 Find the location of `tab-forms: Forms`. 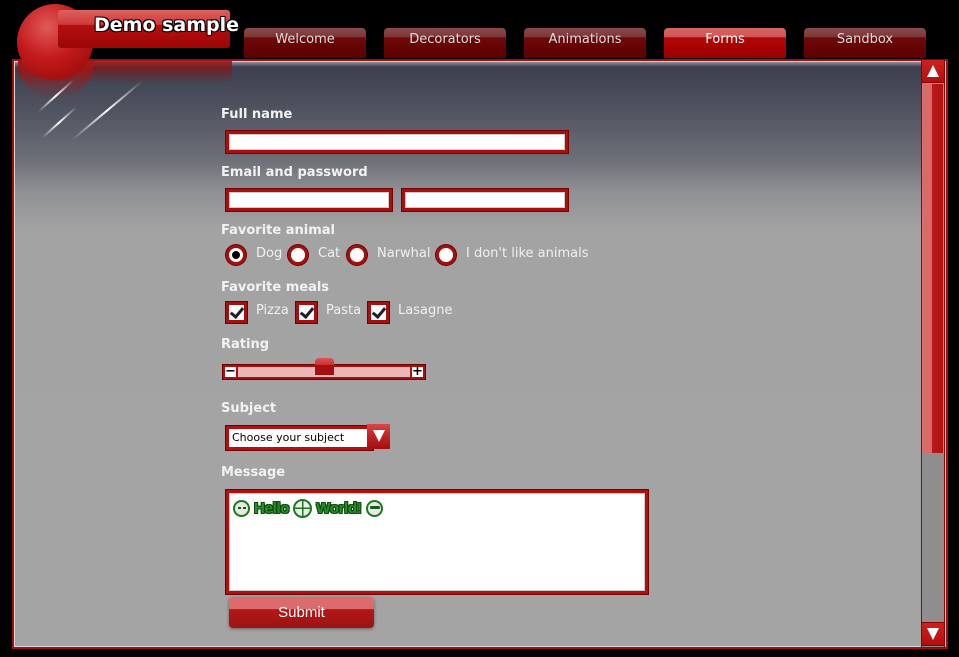

tab-forms: Forms is located at coordinates (725, 43).